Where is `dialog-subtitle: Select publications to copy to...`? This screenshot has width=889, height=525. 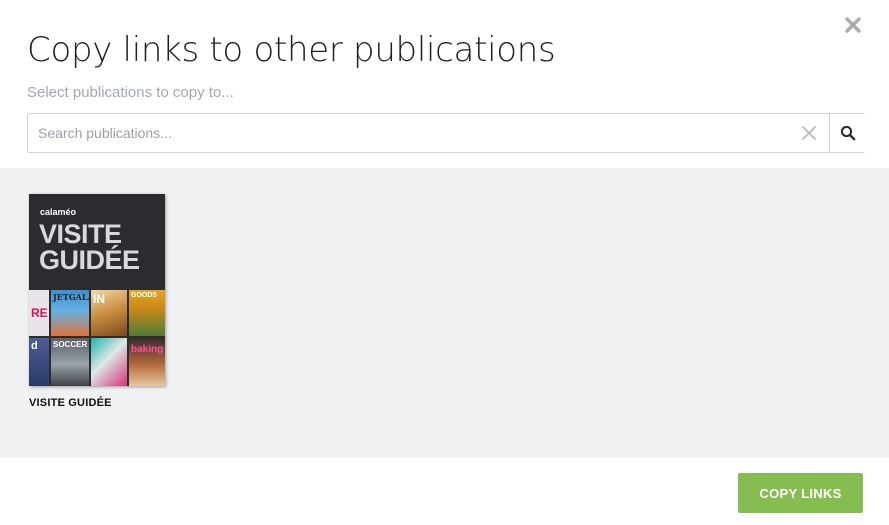
dialog-subtitle: Select publications to copy to... is located at coordinates (130, 92).